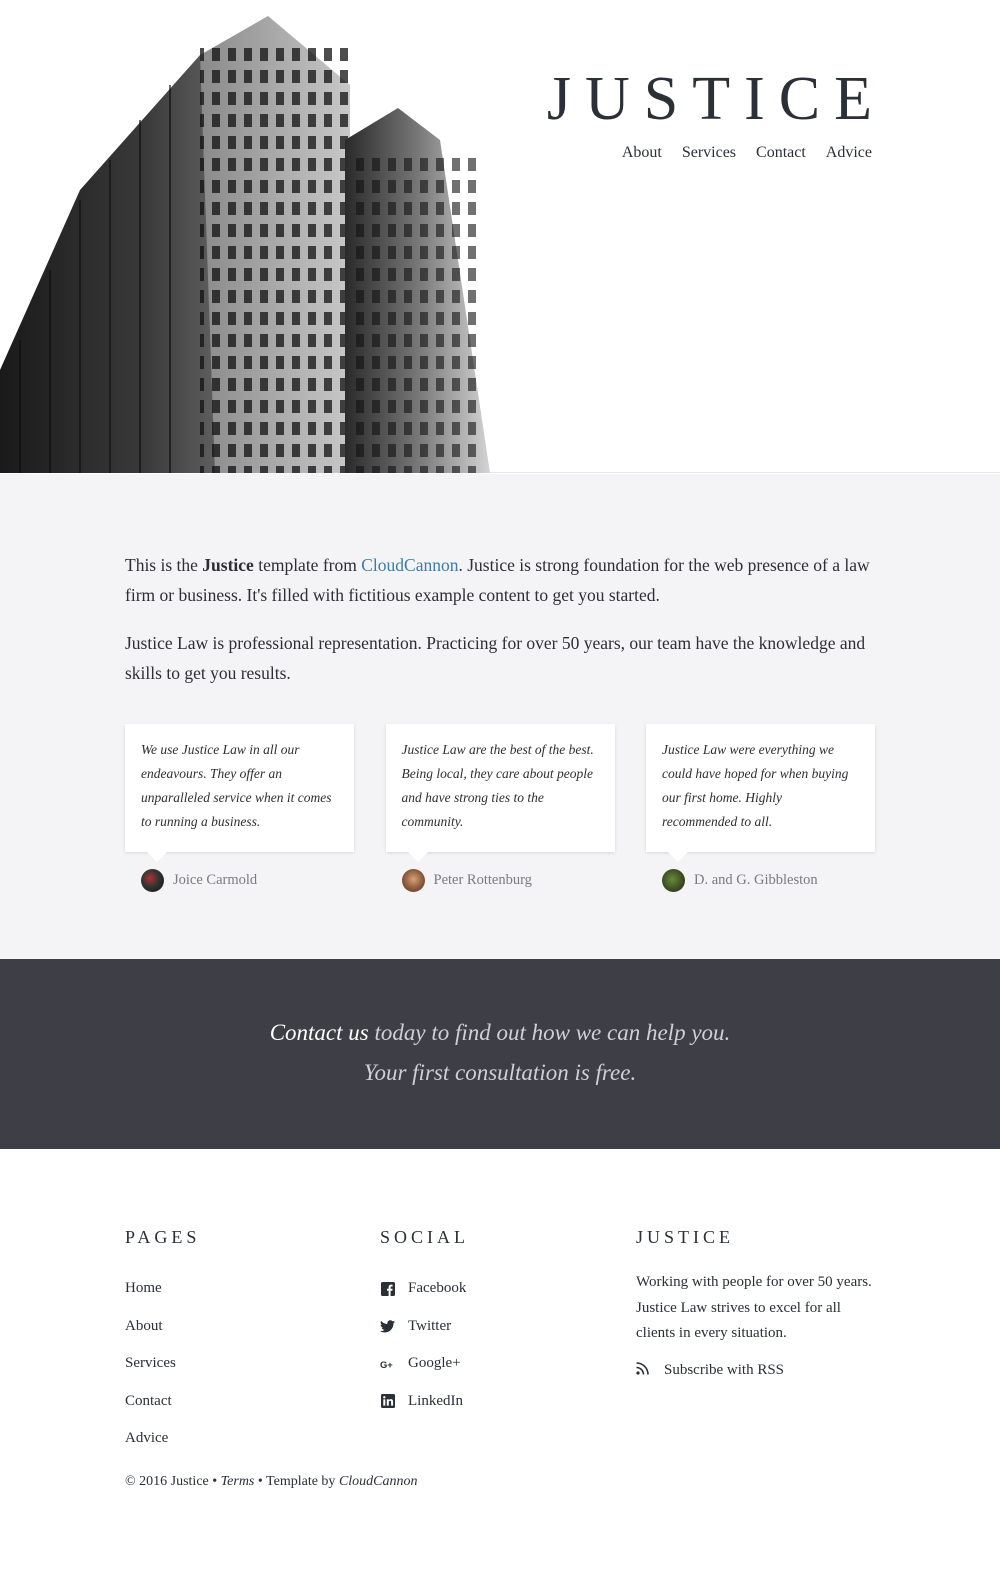  Describe the element at coordinates (643, 1369) in the screenshot. I see `rss-icon` at that location.